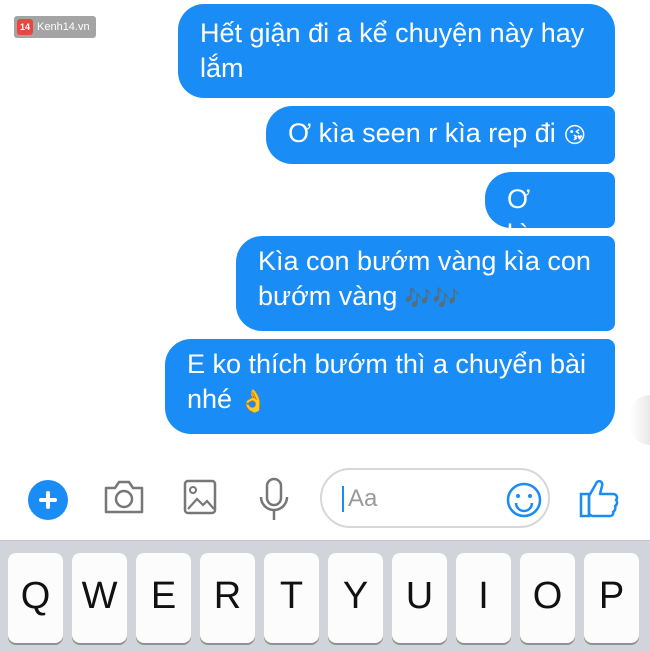 This screenshot has width=650, height=651. Describe the element at coordinates (392, 50) in the screenshot. I see `message-text: Hết giận đi a kể chuyện này hay lắm` at that location.